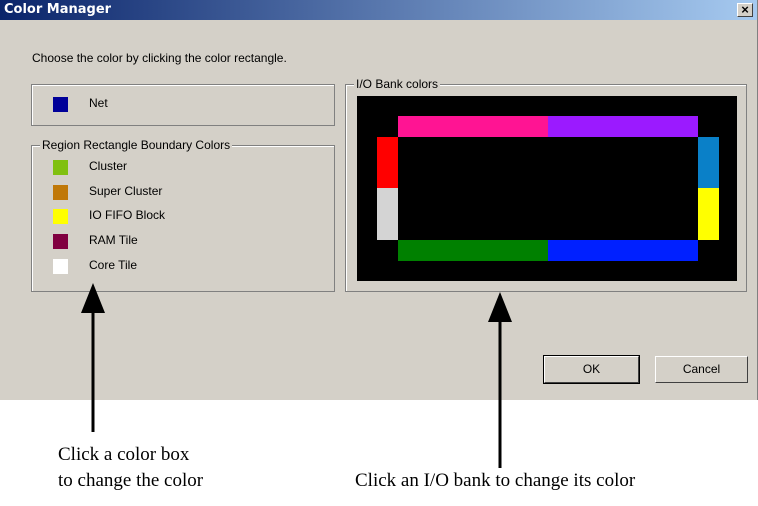  Describe the element at coordinates (124, 454) in the screenshot. I see `left-annotation-line1: Click a color box` at that location.